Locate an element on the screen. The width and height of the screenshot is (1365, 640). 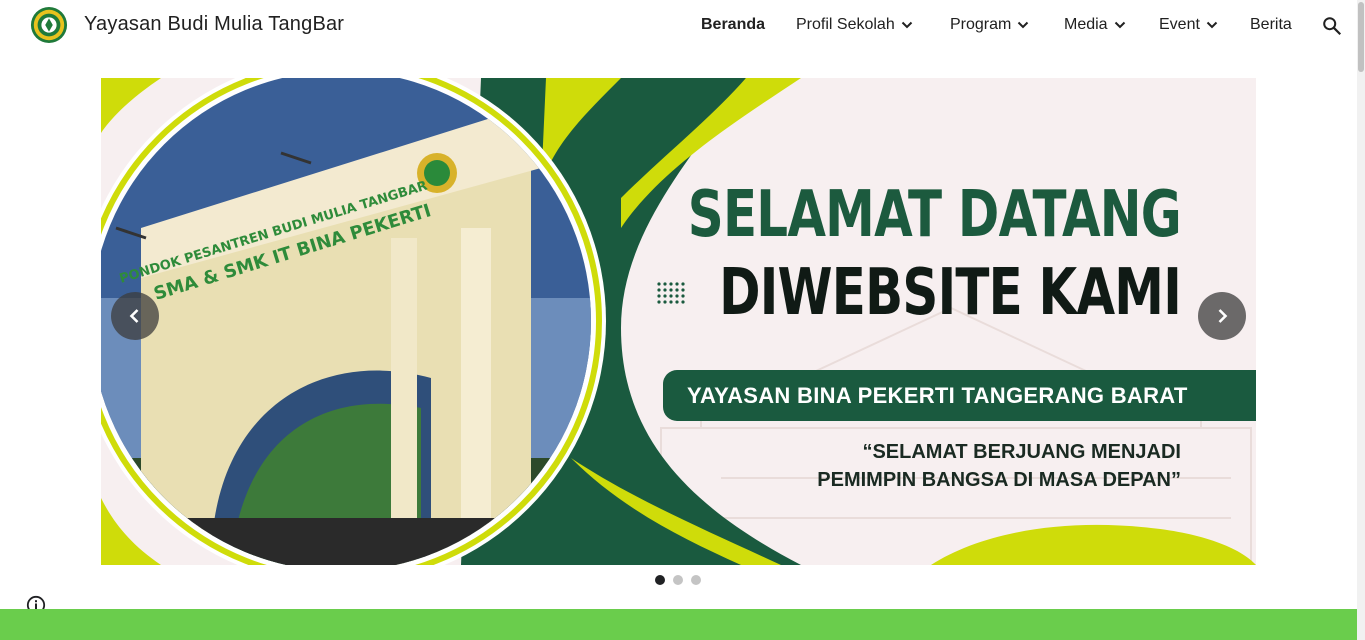
chevron-left-icon is located at coordinates (134, 316).